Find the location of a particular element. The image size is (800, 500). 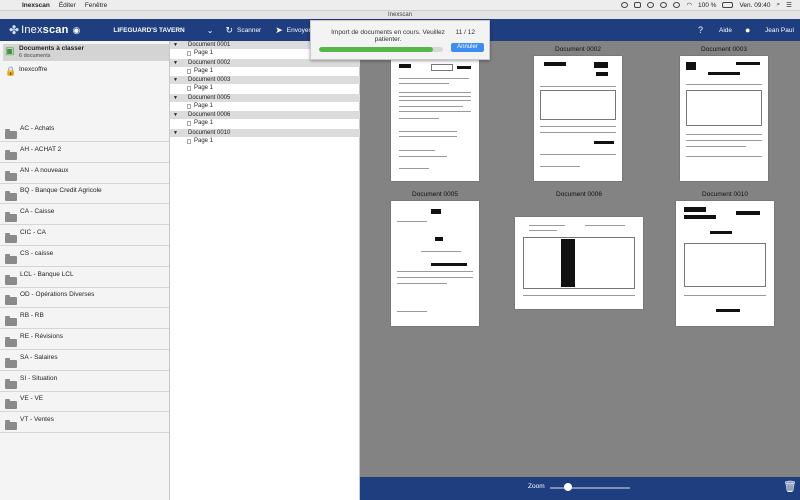

sidebar-item-vault: 🔒 Inexcoffre is located at coordinates (86, 71).